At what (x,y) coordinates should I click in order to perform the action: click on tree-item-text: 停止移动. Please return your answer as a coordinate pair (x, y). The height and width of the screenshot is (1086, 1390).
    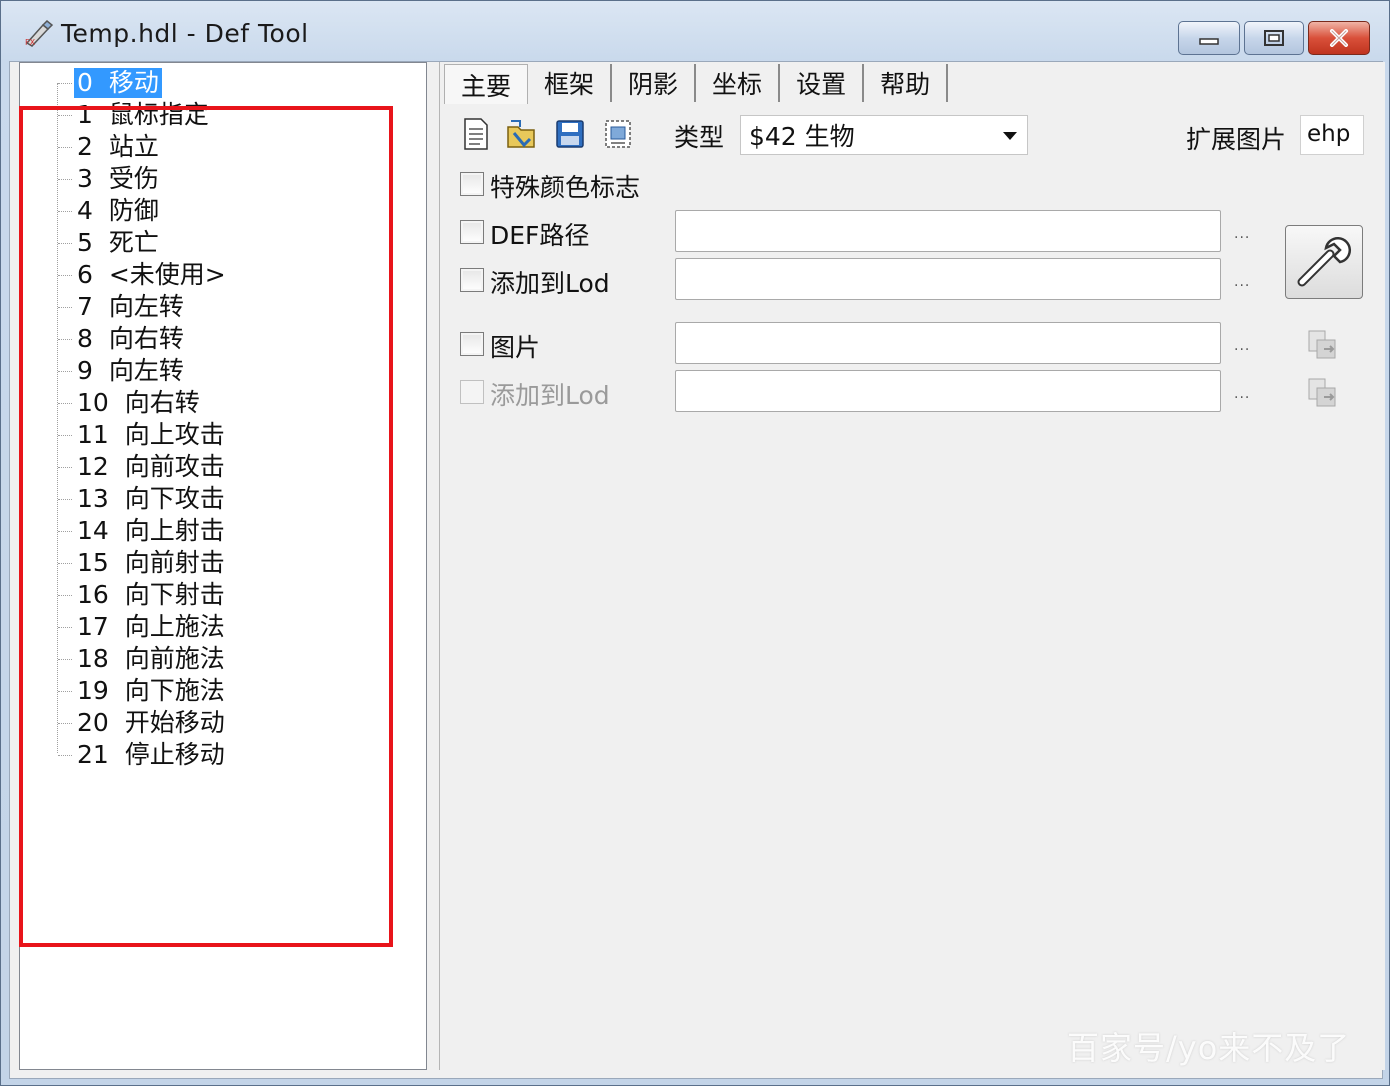
    Looking at the image, I should click on (174, 754).